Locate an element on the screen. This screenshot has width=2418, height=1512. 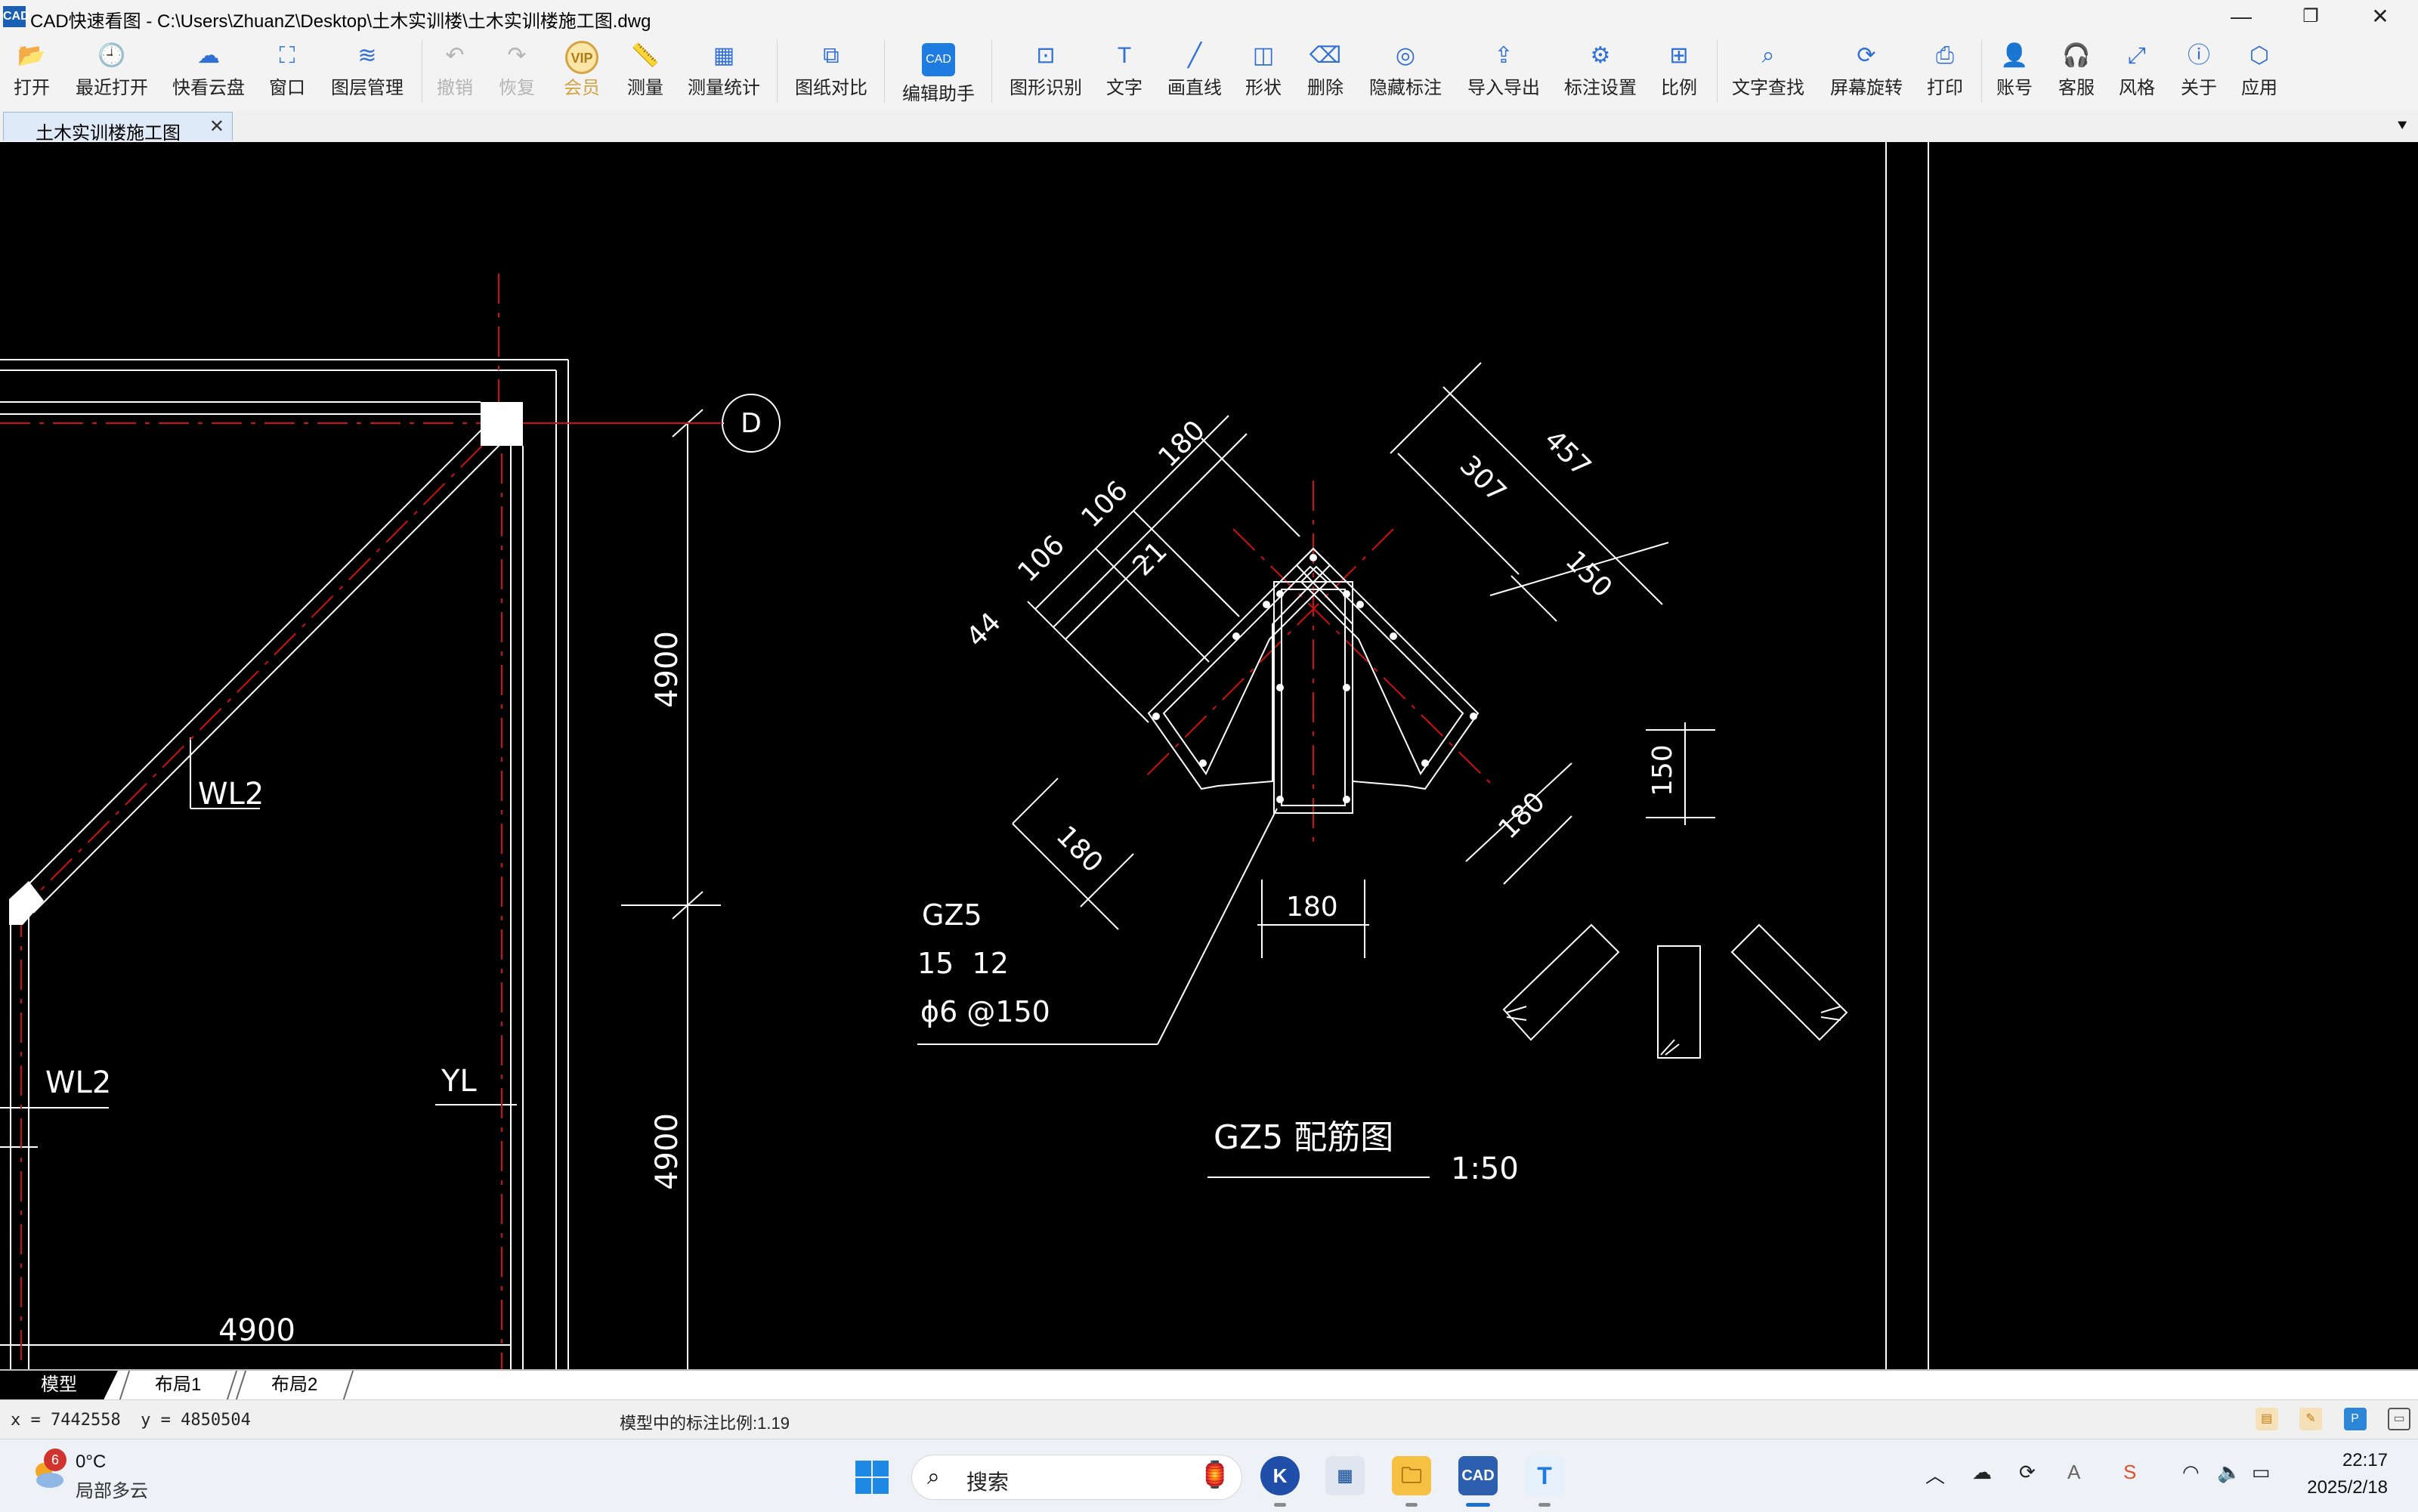
rotate-button: ⟳ 屏幕旋转 is located at coordinates (1867, 72).